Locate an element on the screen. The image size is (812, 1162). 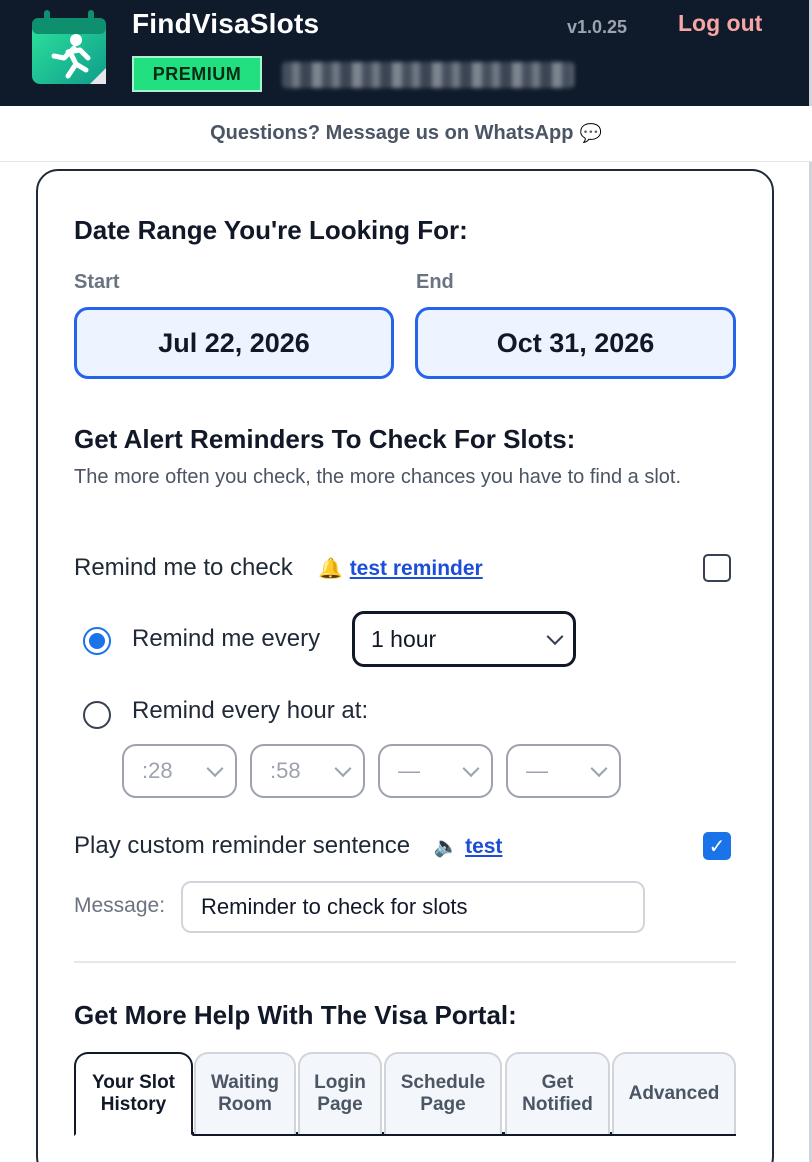
custom-sentence-label: Play custom reminder sentence is located at coordinates (242, 845).